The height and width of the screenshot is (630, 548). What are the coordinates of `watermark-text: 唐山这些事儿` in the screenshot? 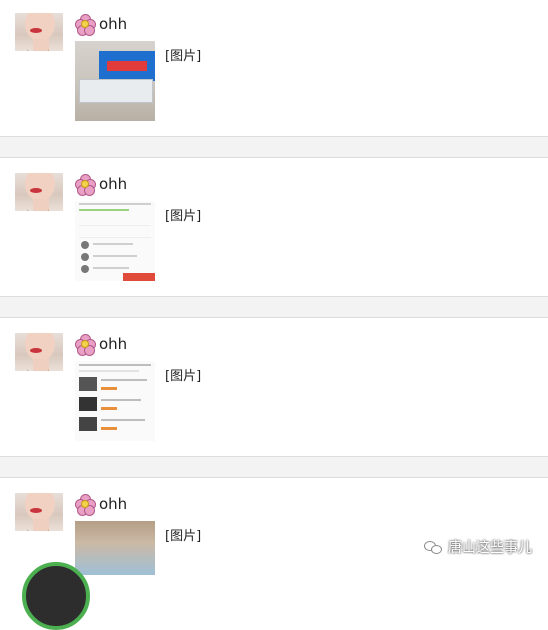 It's located at (490, 548).